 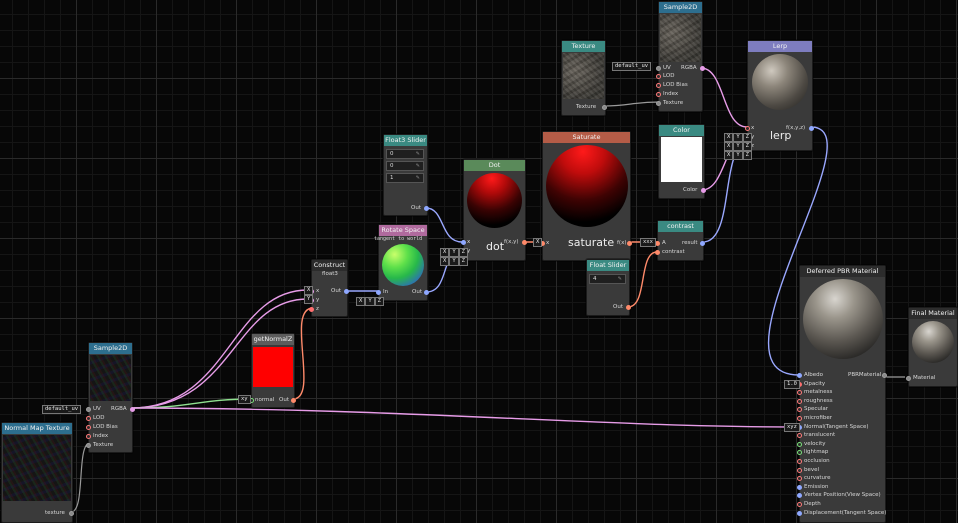 I want to click on contrast-node: contrast A result contrast, so click(x=680, y=240).